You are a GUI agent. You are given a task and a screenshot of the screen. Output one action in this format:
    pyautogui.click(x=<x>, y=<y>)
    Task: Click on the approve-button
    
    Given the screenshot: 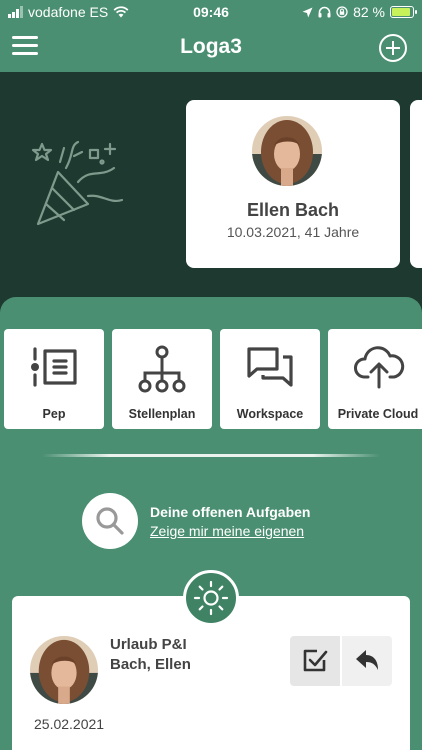 What is the action you would take?
    pyautogui.click(x=315, y=661)
    